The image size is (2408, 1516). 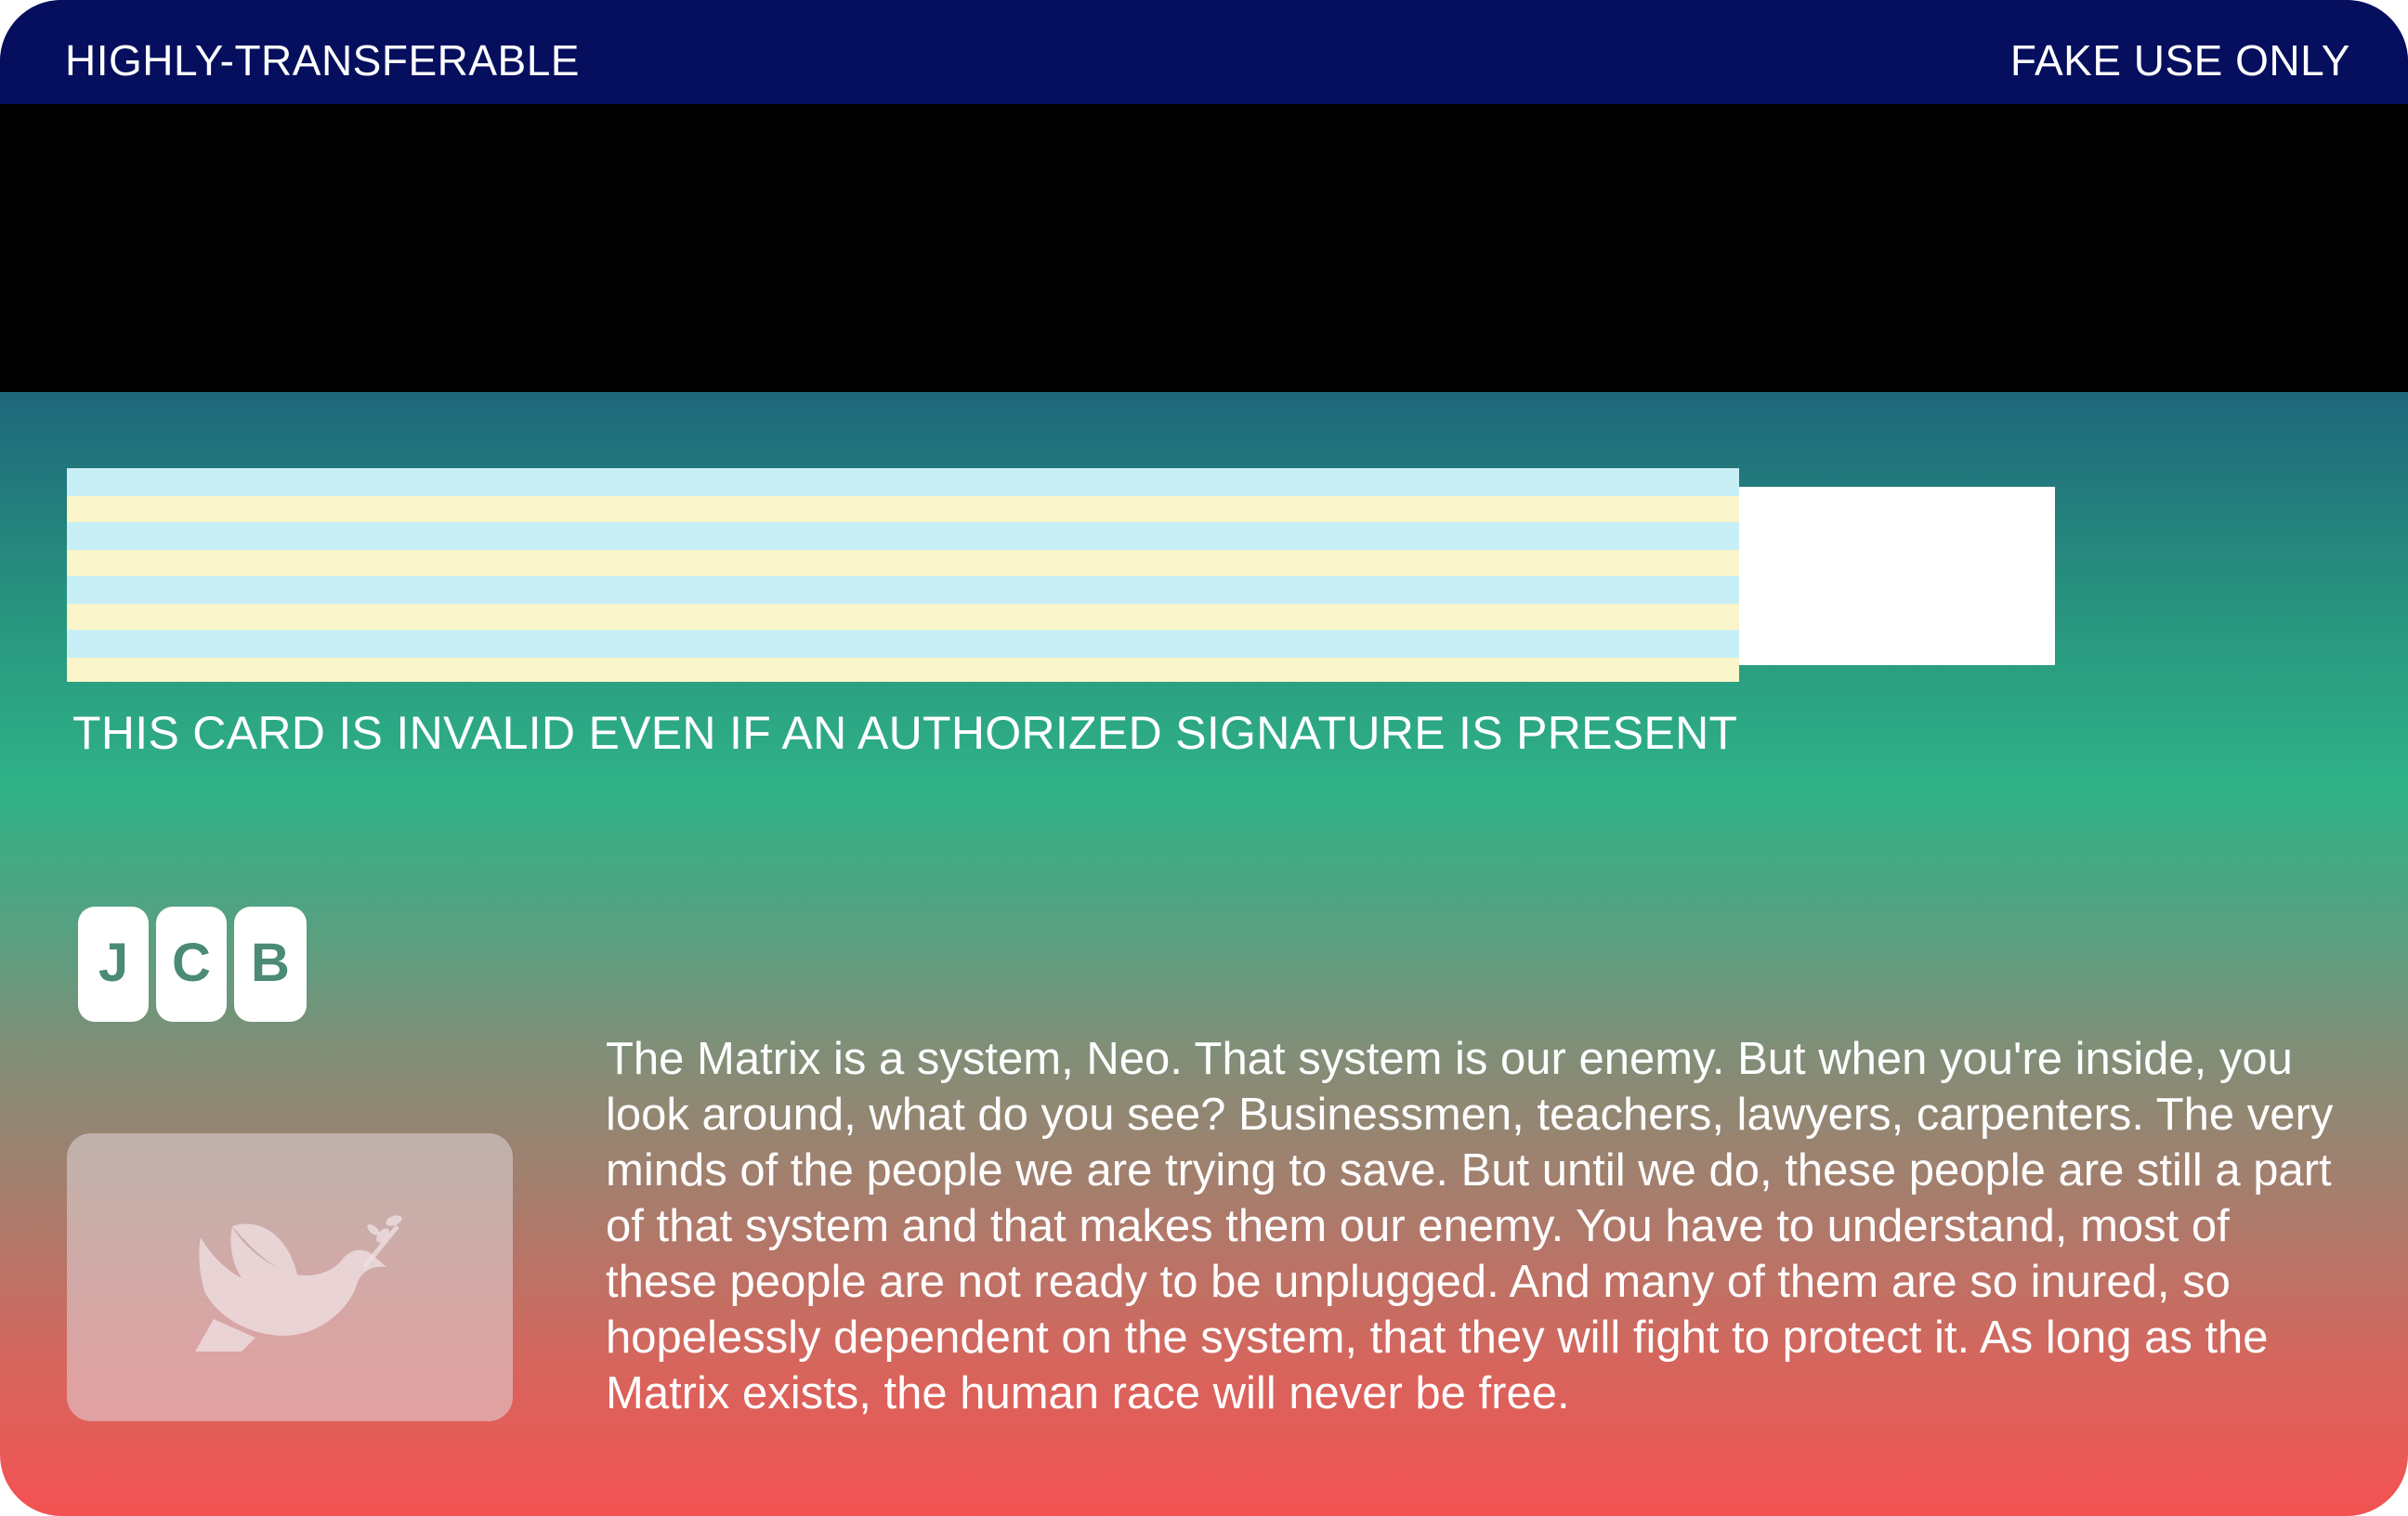 I want to click on jcb-letter-c: C, so click(x=191, y=963).